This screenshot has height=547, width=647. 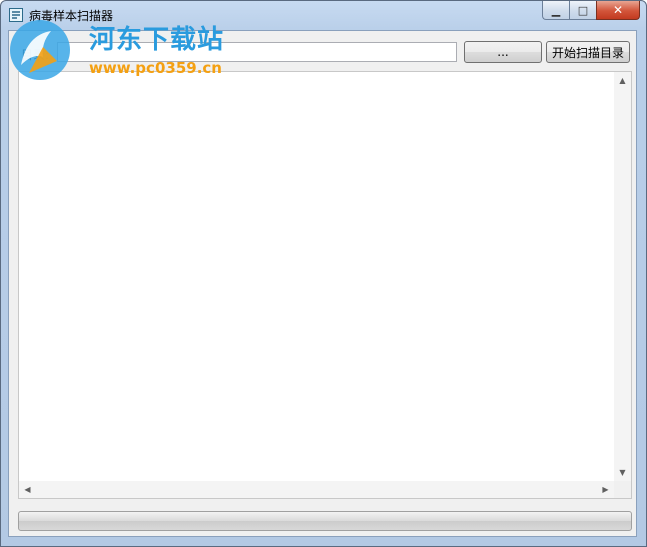 What do you see at coordinates (323, 15) in the screenshot?
I see `title-bar: 病毒样本扫描器 ▁ □ ✕` at bounding box center [323, 15].